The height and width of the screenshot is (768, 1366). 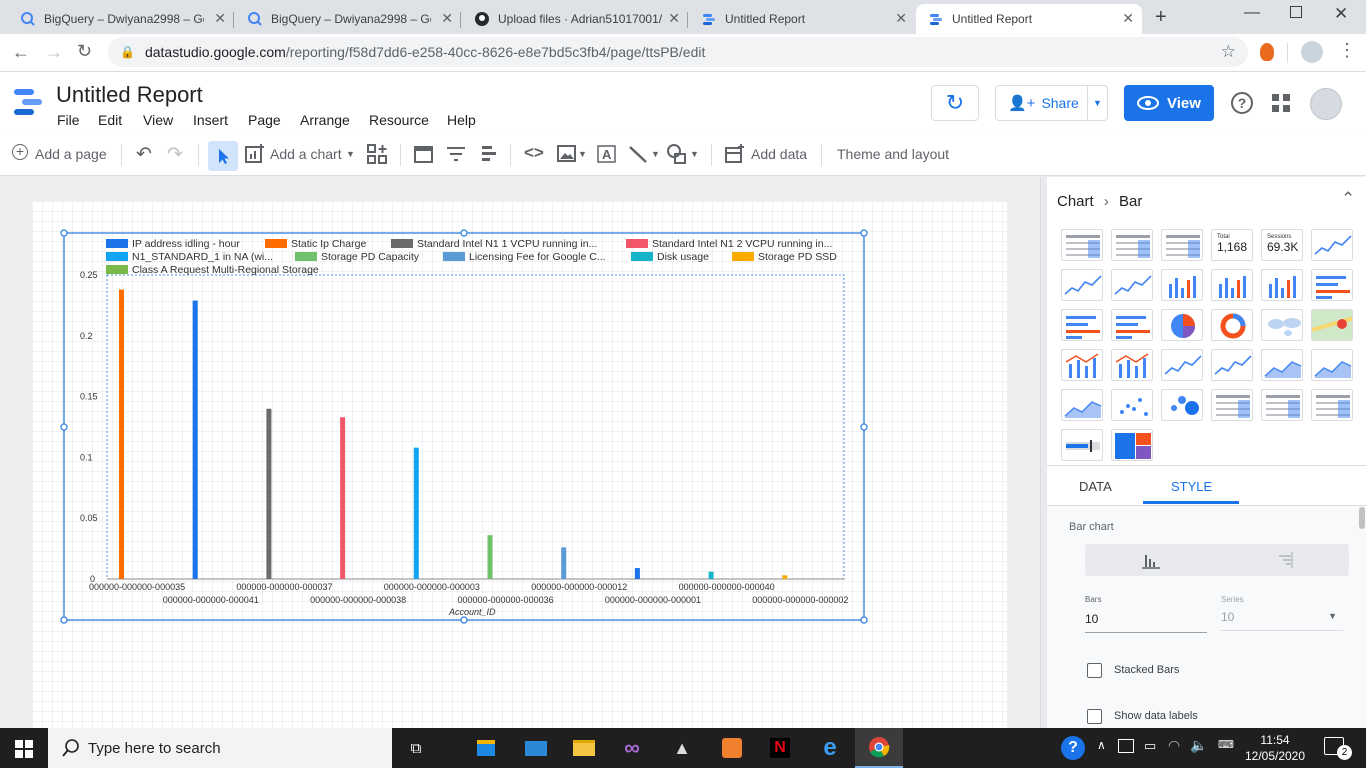 I want to click on column-chart-icon, so click(x=1182, y=285).